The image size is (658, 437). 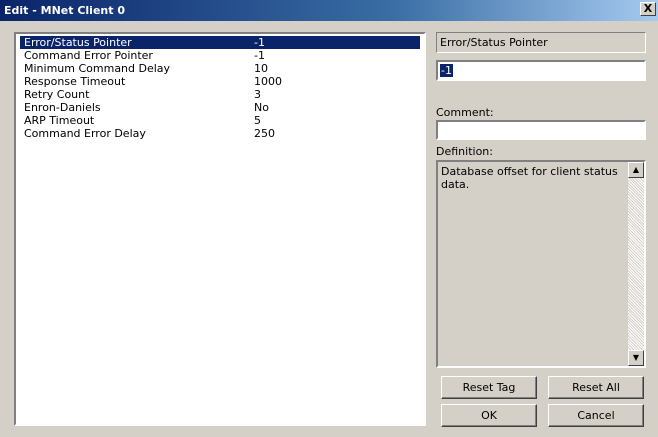 I want to click on list-item: Error/Status Pointer -1, so click(x=220, y=42).